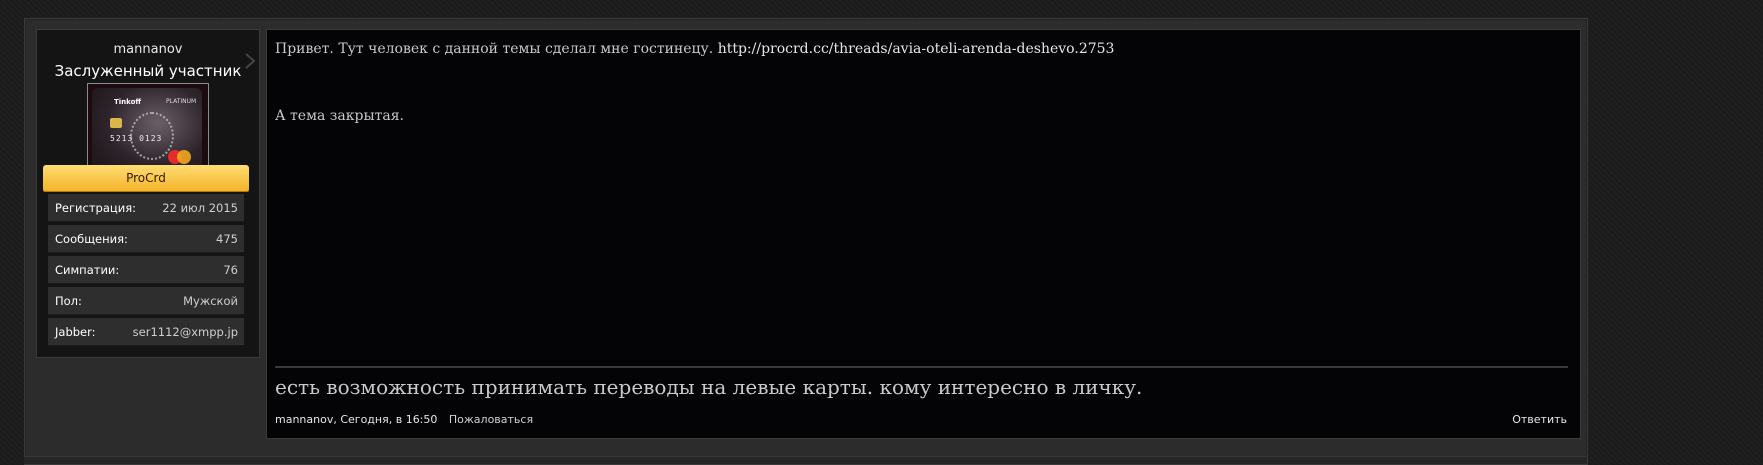  What do you see at coordinates (181, 101) in the screenshot?
I see `card-tier: PLATINUM` at bounding box center [181, 101].